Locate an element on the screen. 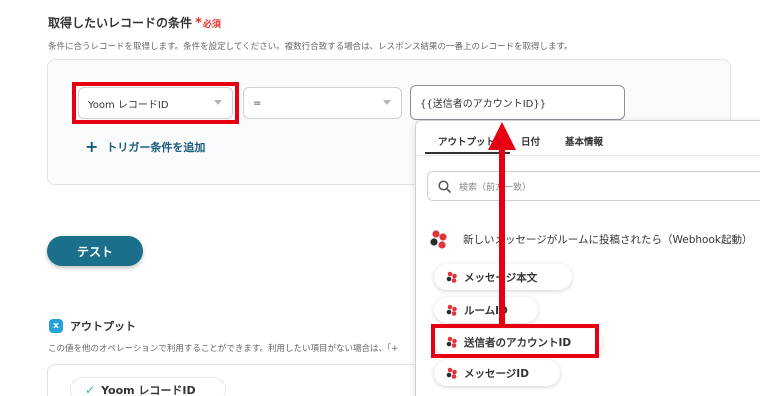  output-item-sender-account-id: 送信者のアカウントID is located at coordinates (518, 342).